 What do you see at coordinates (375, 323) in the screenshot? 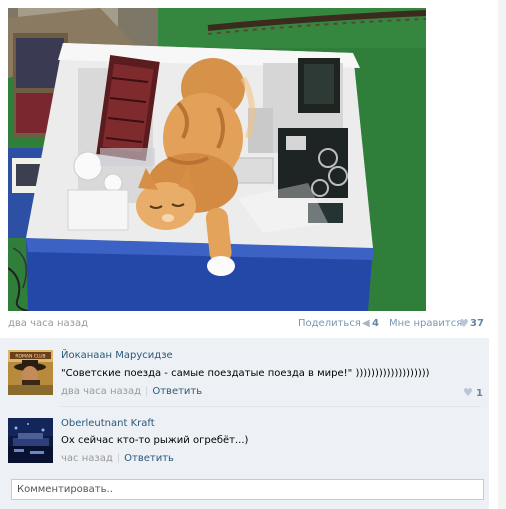
I see `share-count: 4` at bounding box center [375, 323].